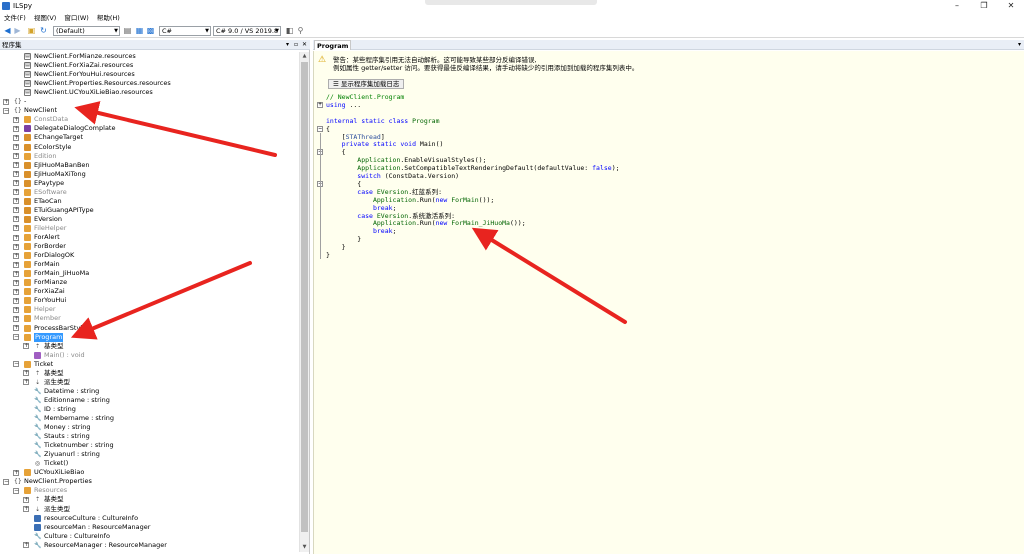 This screenshot has width=1024, height=554. Describe the element at coordinates (957, 6) in the screenshot. I see `minimize-button: –` at that location.